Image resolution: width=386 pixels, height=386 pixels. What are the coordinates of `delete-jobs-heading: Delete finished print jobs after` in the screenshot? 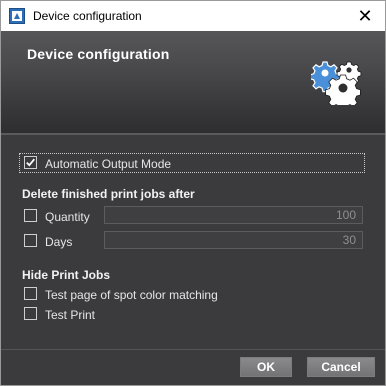 It's located at (108, 194).